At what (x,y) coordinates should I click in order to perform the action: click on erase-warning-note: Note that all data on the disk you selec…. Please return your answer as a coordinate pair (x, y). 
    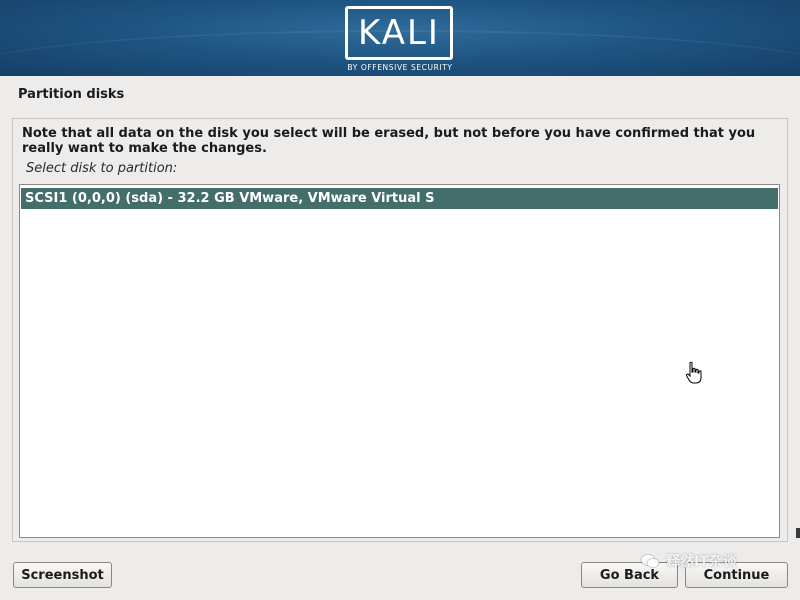
    Looking at the image, I should click on (389, 141).